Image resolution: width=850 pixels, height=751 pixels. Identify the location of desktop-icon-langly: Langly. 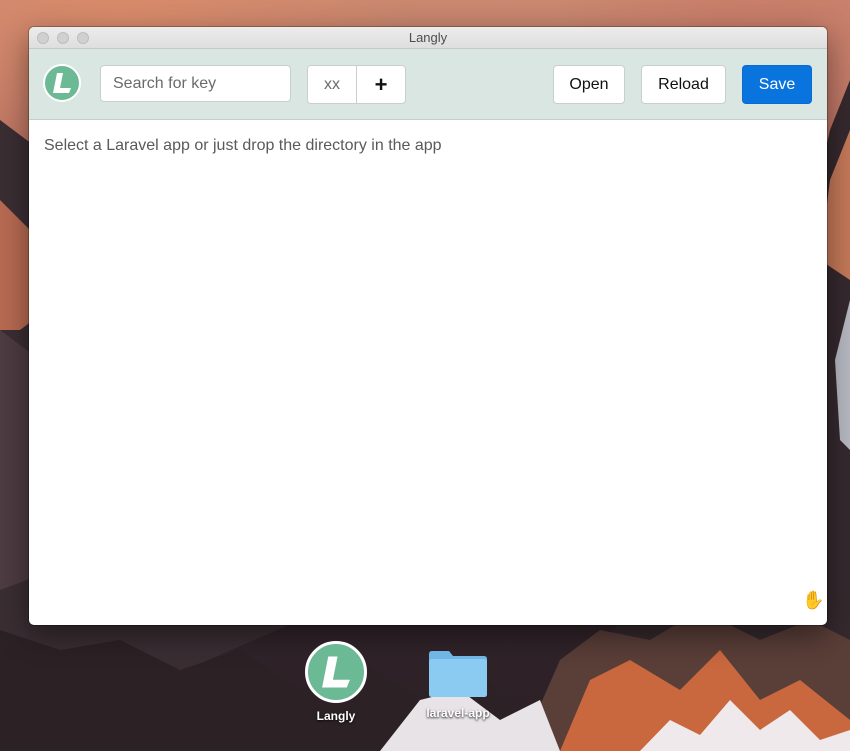
(336, 682).